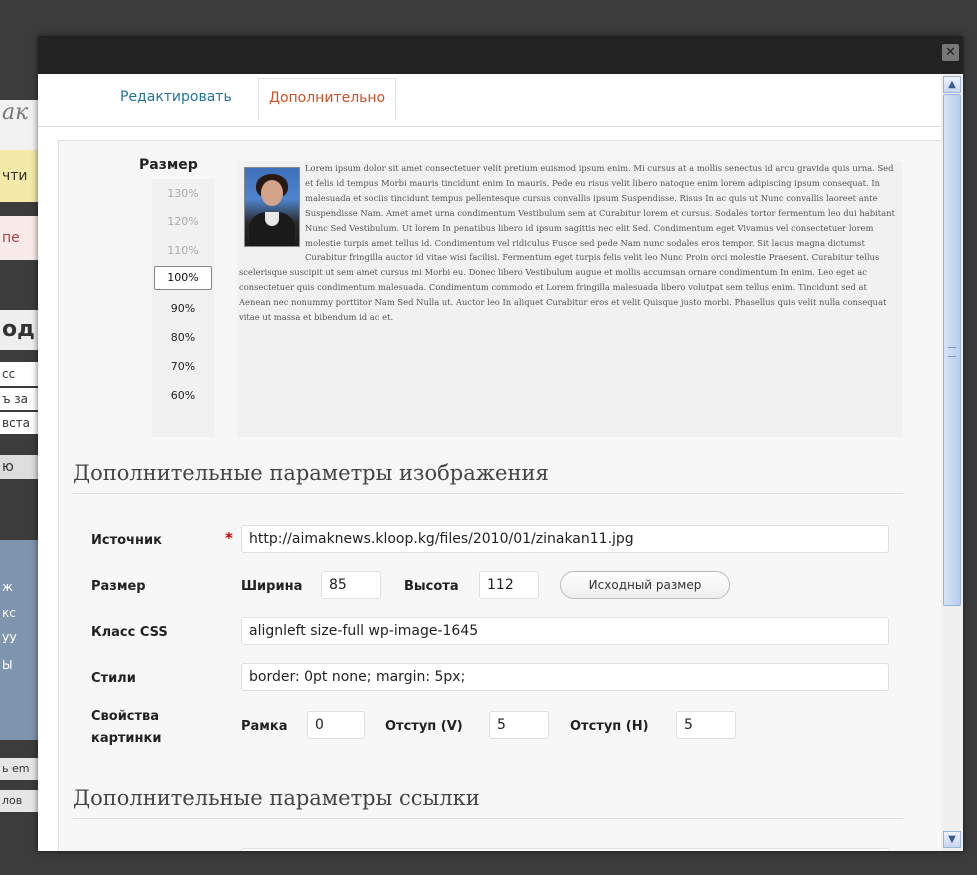 Image resolution: width=977 pixels, height=875 pixels. I want to click on bg-fragment: од, so click(20, 330).